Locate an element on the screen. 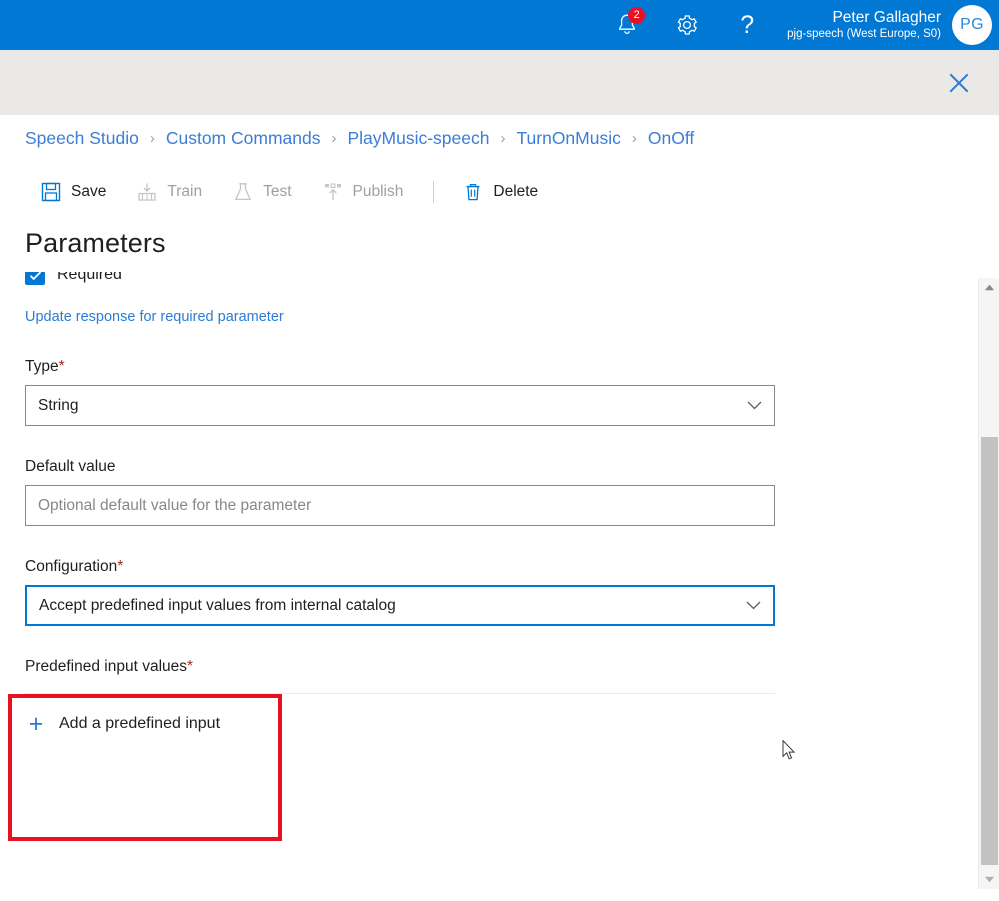 The width and height of the screenshot is (999, 901). page-title: Parameters is located at coordinates (95, 243).